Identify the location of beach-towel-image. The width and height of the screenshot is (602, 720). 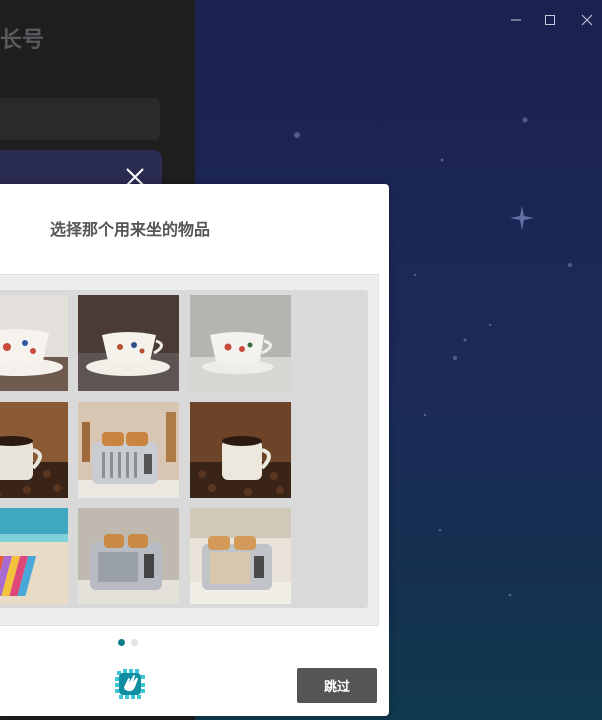
(34, 556).